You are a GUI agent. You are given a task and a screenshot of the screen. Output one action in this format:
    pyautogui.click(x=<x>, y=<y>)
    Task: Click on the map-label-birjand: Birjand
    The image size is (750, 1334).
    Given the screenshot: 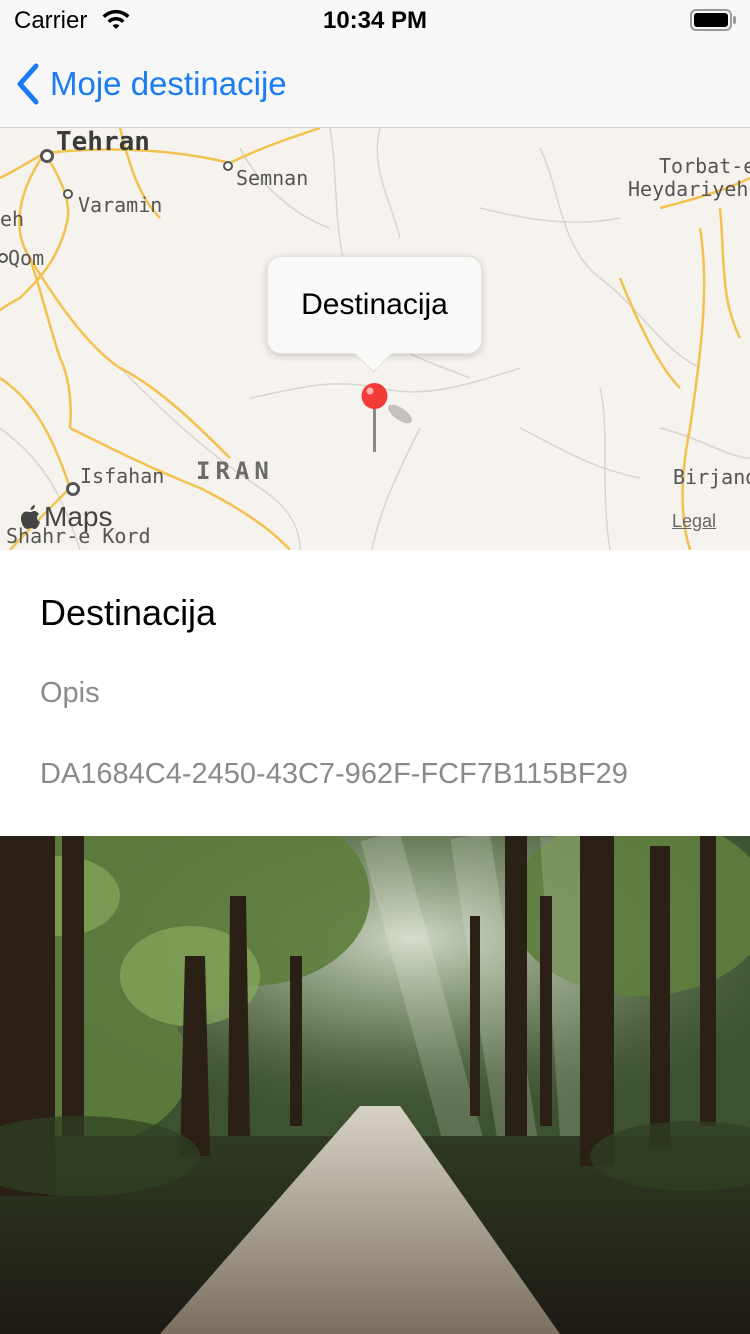 What is the action you would take?
    pyautogui.click(x=711, y=477)
    